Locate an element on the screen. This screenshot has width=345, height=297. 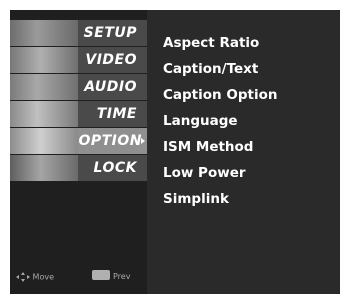
lock-thumbnail-icon is located at coordinates (44, 168).